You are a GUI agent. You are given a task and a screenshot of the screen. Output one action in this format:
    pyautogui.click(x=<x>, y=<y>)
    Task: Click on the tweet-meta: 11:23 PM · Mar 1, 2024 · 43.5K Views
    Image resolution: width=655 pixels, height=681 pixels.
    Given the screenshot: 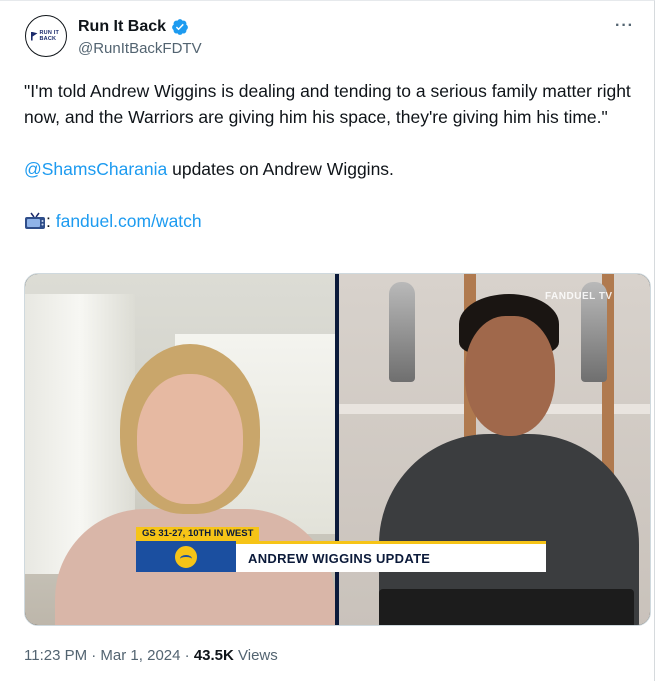 What is the action you would take?
    pyautogui.click(x=151, y=655)
    